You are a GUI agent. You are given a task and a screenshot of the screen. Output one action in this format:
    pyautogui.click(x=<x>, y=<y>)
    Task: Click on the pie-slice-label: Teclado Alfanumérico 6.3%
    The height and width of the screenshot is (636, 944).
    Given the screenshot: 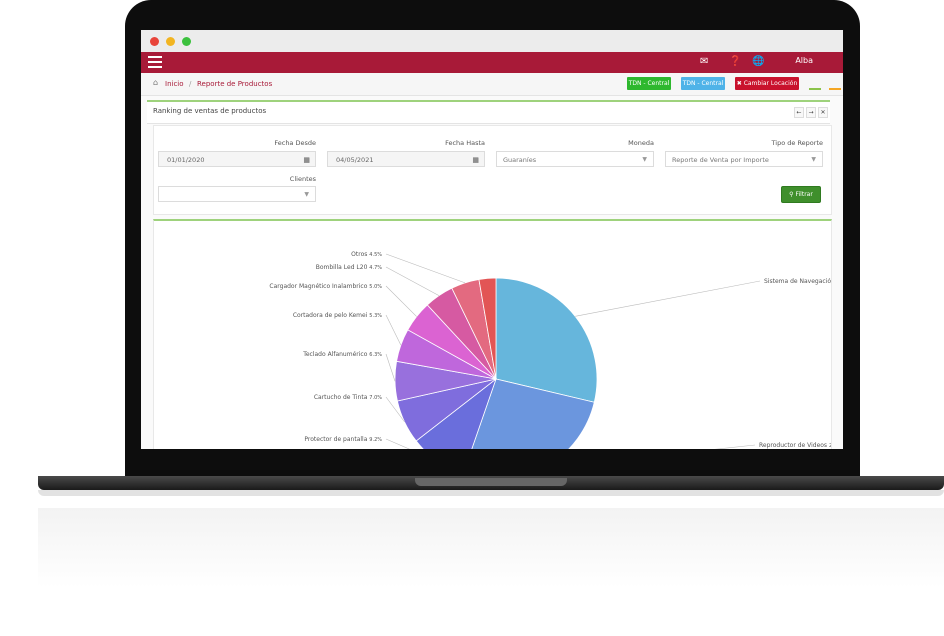 What is the action you would take?
    pyautogui.click(x=342, y=354)
    